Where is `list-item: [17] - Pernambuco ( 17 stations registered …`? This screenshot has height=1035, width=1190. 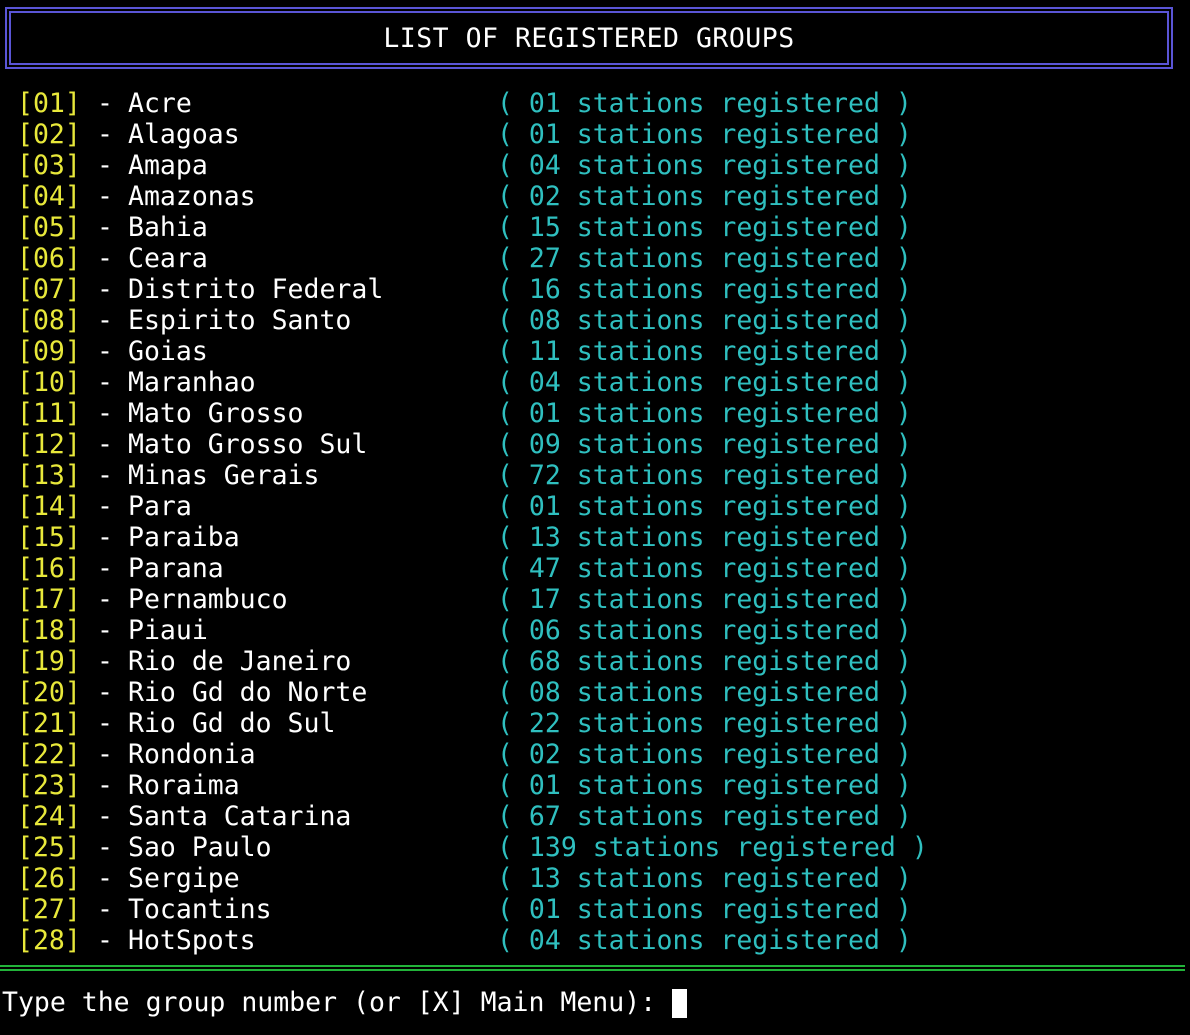
list-item: [17] - Pernambuco ( 17 stations registered … is located at coordinates (597, 599).